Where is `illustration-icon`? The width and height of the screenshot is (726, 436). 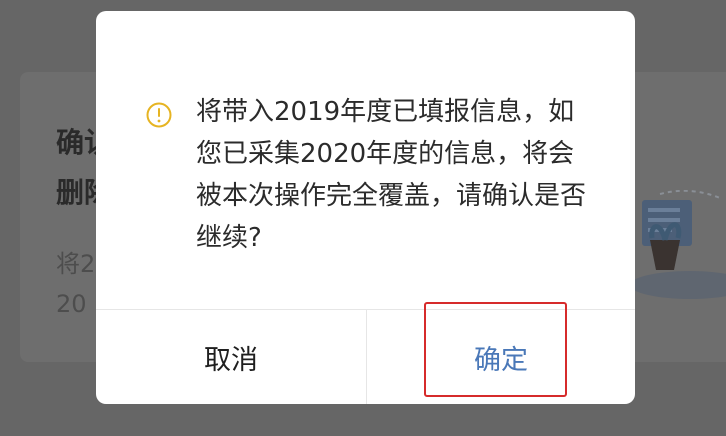 illustration-icon is located at coordinates (678, 244).